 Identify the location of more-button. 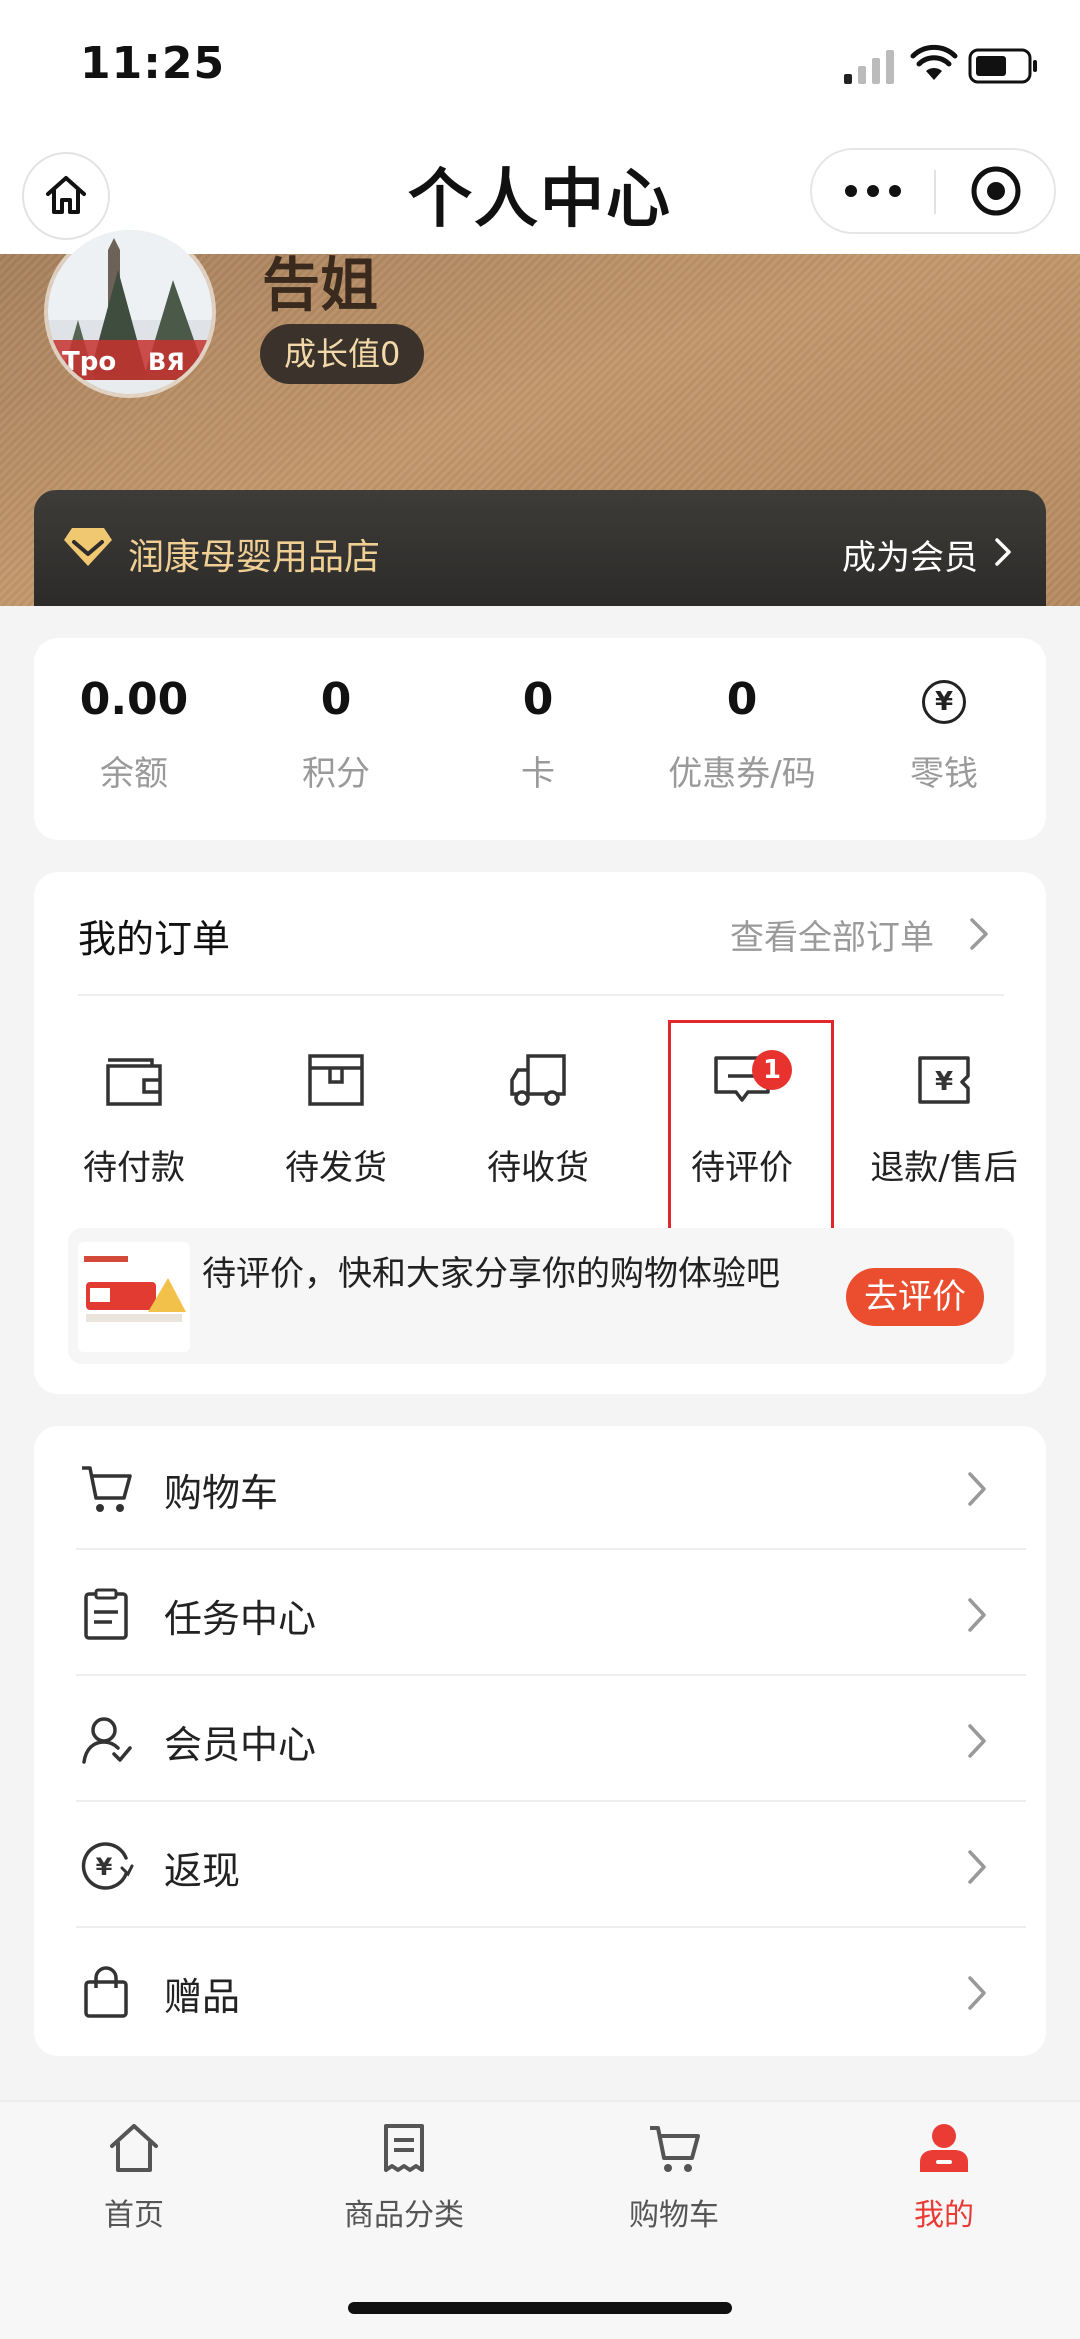
(873, 191).